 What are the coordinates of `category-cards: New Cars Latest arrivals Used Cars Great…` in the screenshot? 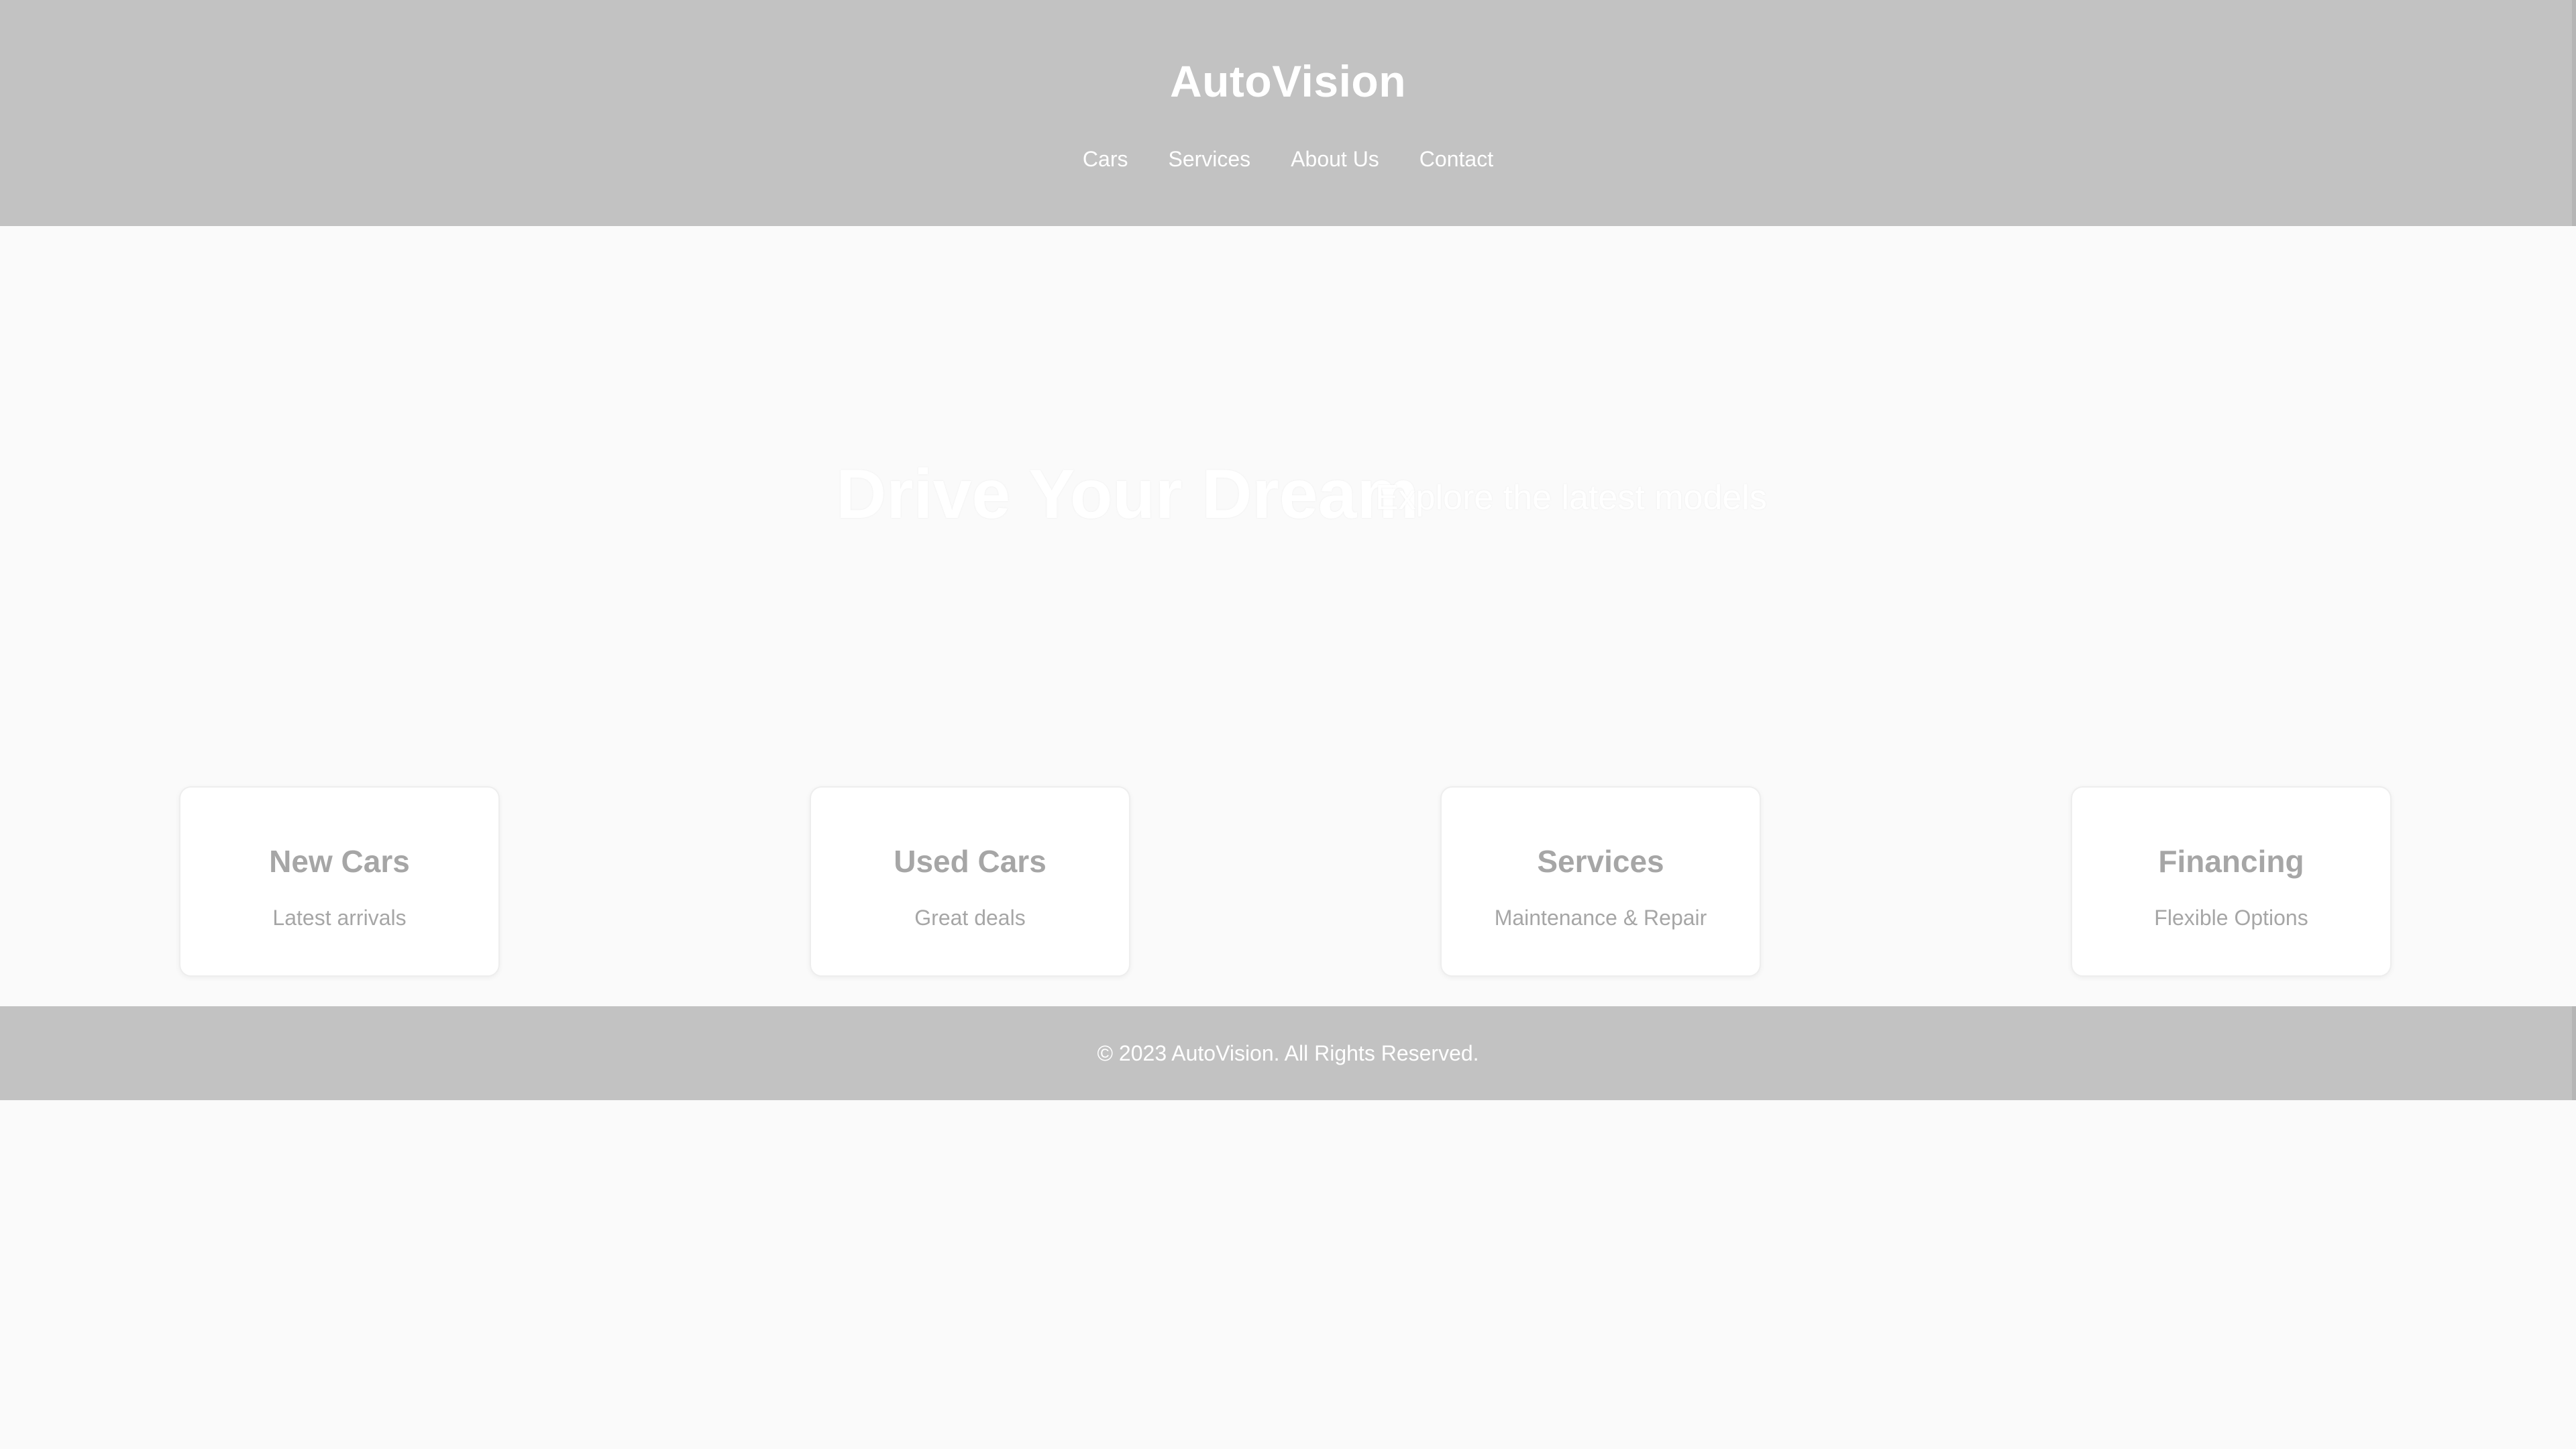 It's located at (1288, 882).